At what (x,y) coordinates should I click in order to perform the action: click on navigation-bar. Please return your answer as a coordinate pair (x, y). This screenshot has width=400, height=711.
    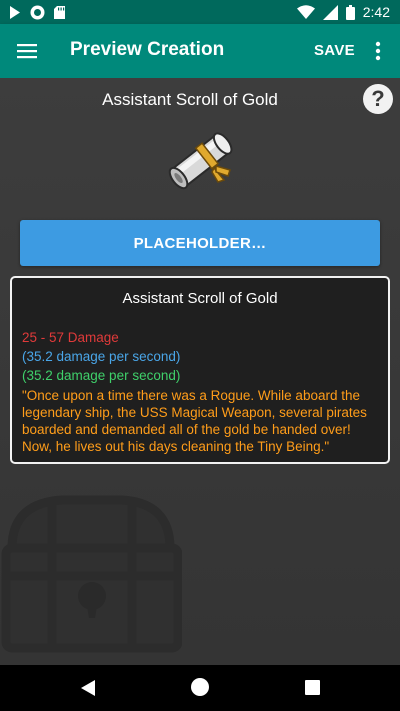
    Looking at the image, I should click on (200, 688).